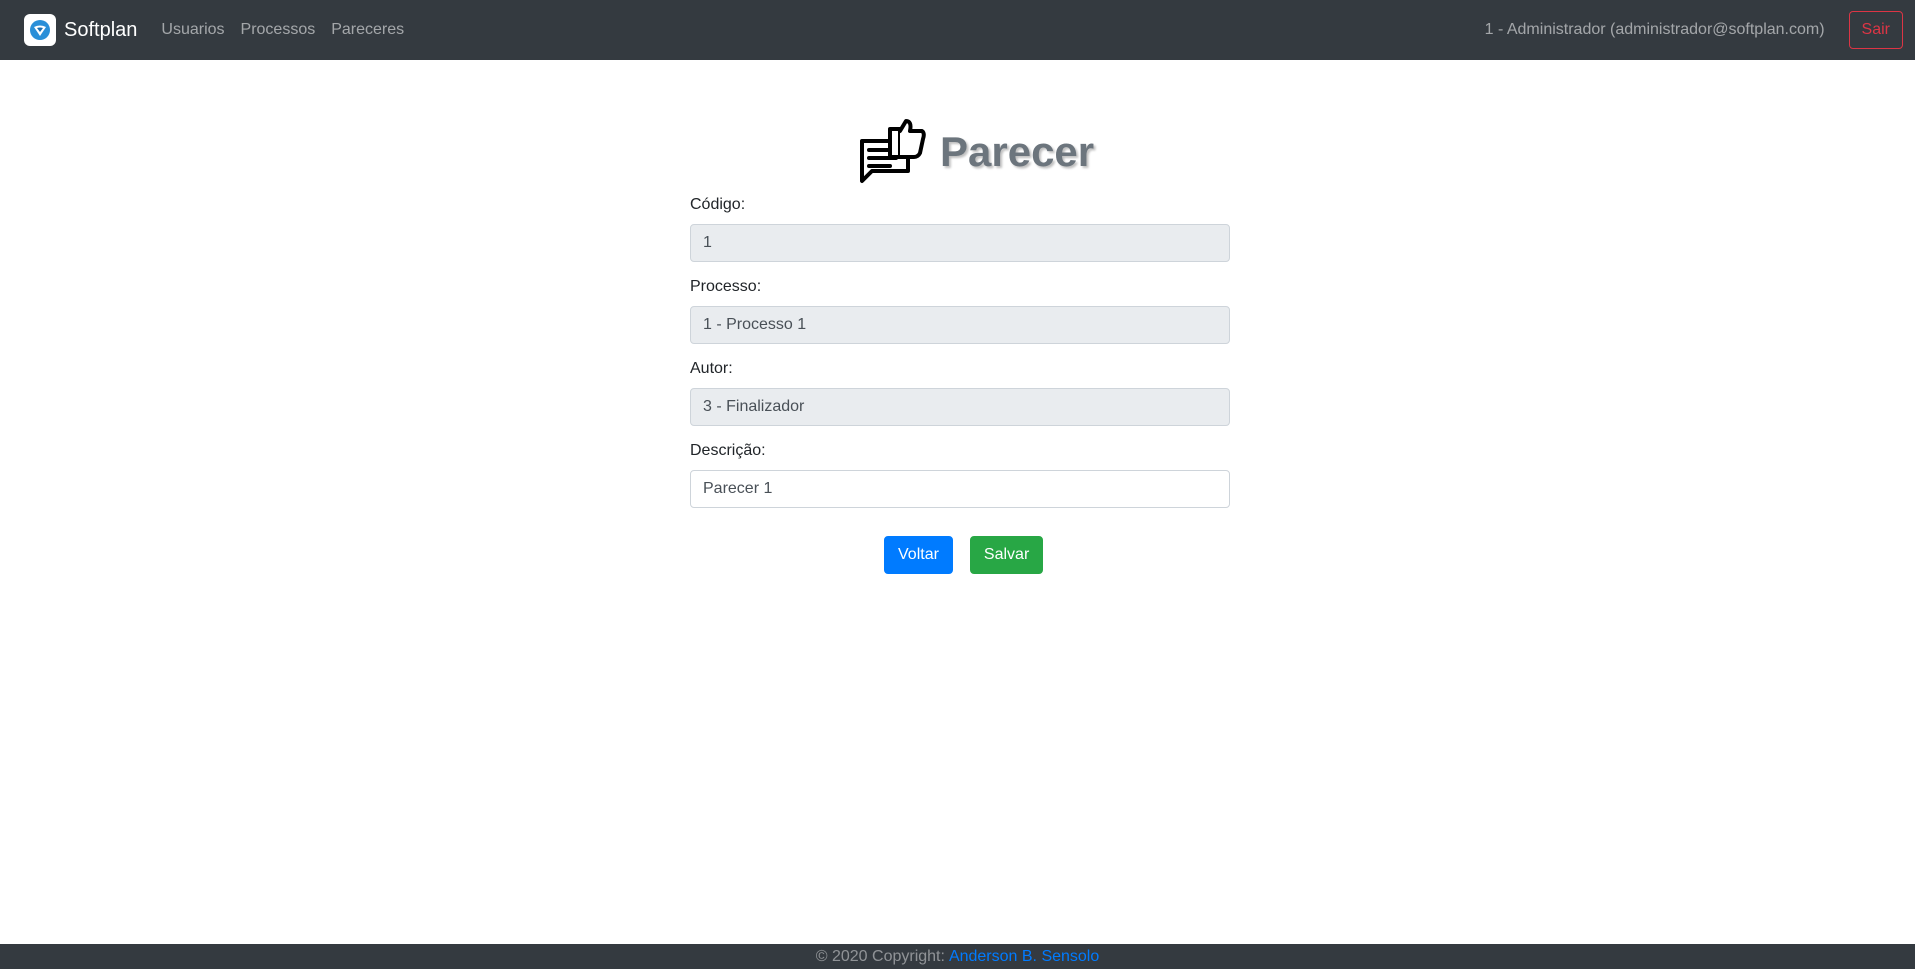 Image resolution: width=1915 pixels, height=969 pixels. I want to click on page-title: Parecer, so click(1017, 151).